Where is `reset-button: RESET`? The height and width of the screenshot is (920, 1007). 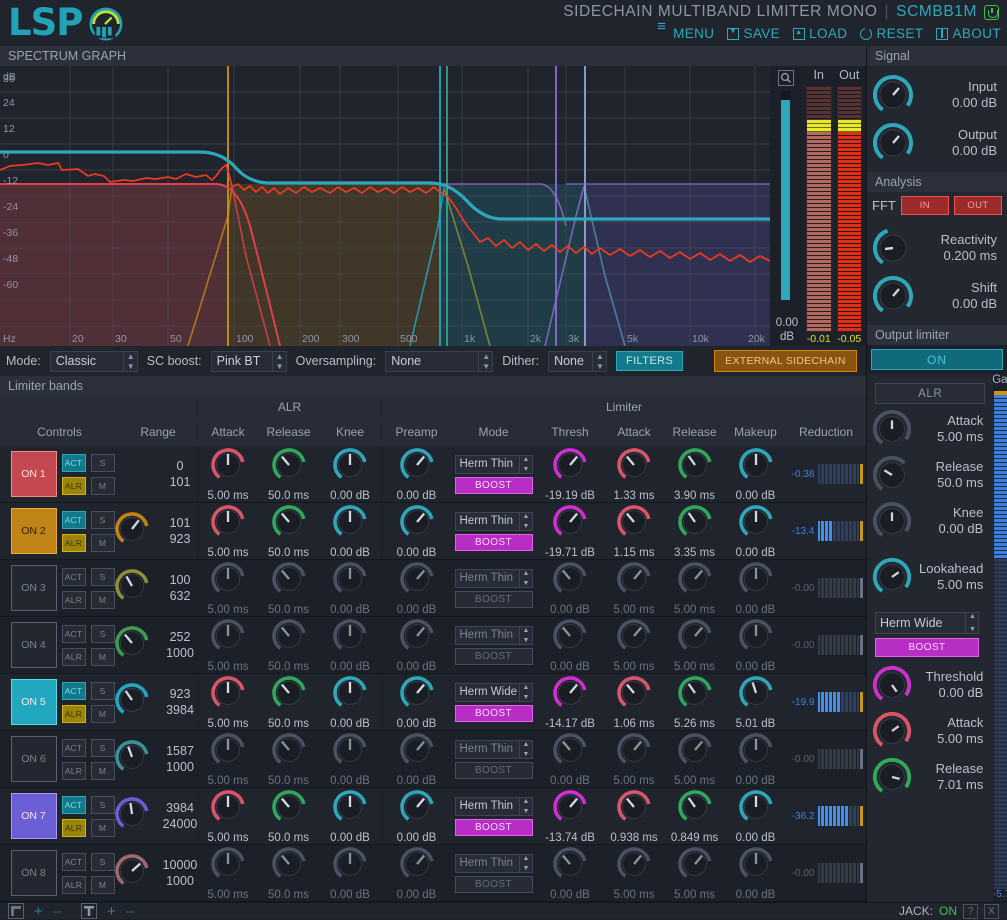
reset-button: RESET is located at coordinates (891, 33).